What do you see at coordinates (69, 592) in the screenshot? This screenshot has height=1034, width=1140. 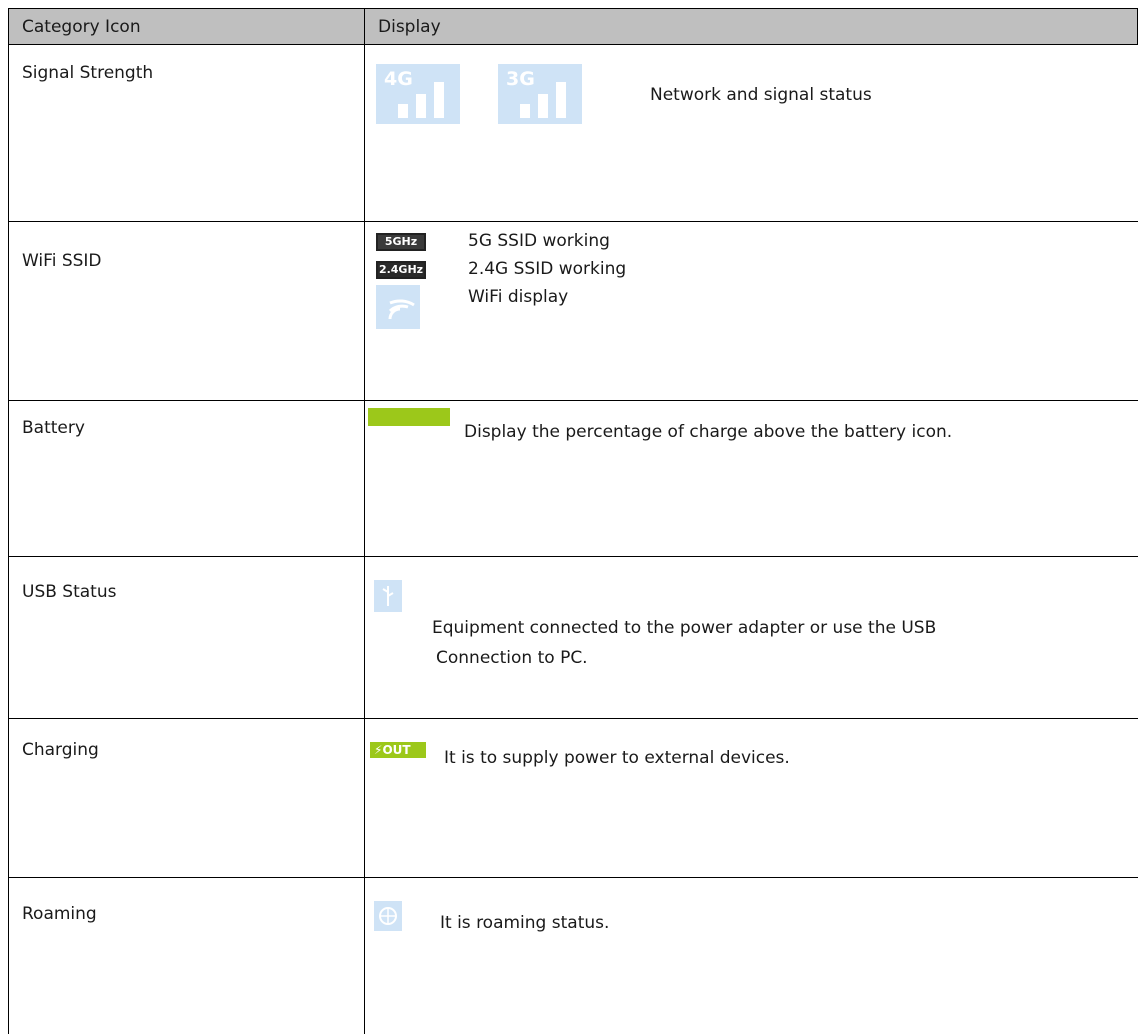 I see `category-label: USB Status` at bounding box center [69, 592].